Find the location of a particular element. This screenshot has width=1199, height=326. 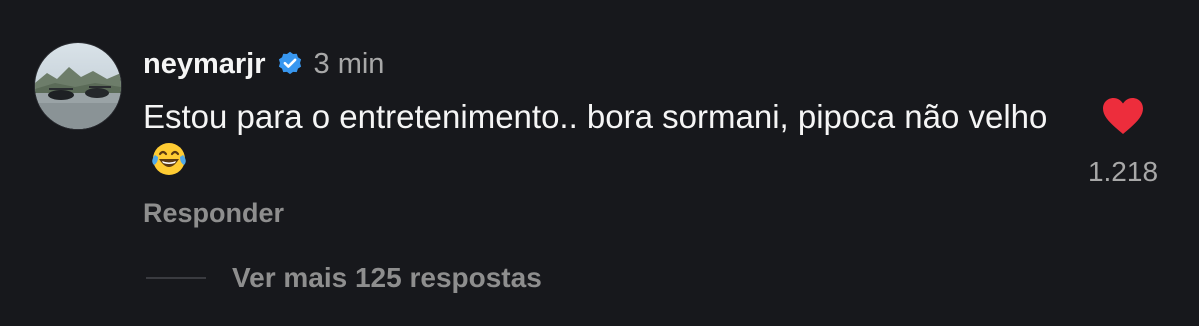

avatar is located at coordinates (78, 86).